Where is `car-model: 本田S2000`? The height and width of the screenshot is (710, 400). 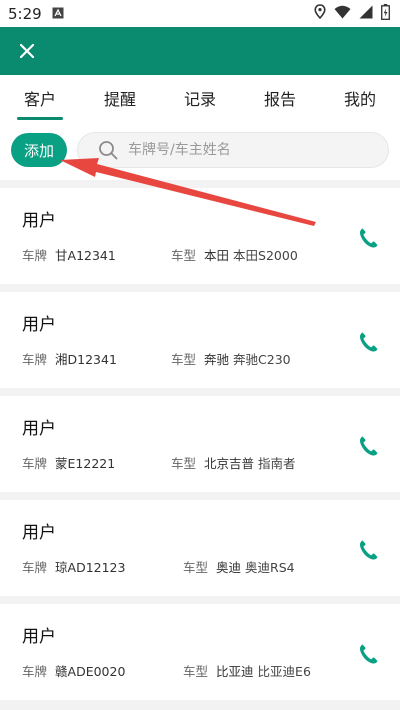 car-model: 本田S2000 is located at coordinates (265, 255).